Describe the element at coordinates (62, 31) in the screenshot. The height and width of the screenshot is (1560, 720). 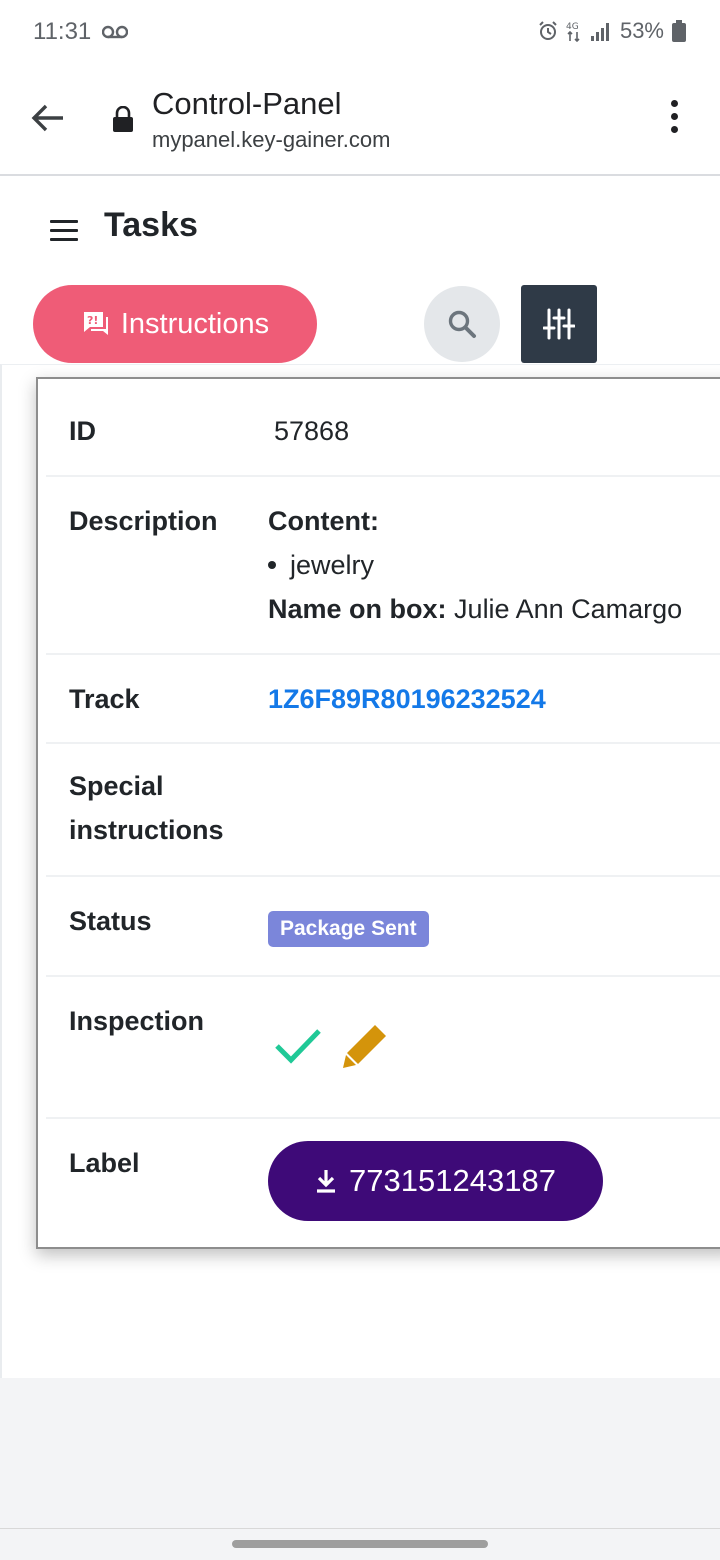
I see `status-time: 11:31` at that location.